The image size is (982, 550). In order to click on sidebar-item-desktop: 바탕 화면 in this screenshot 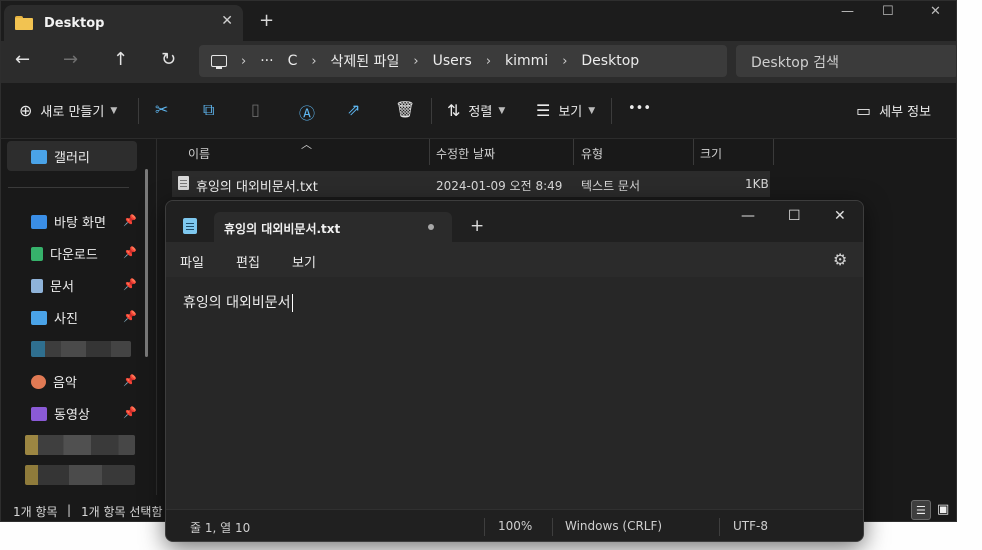, I will do `click(68, 221)`.